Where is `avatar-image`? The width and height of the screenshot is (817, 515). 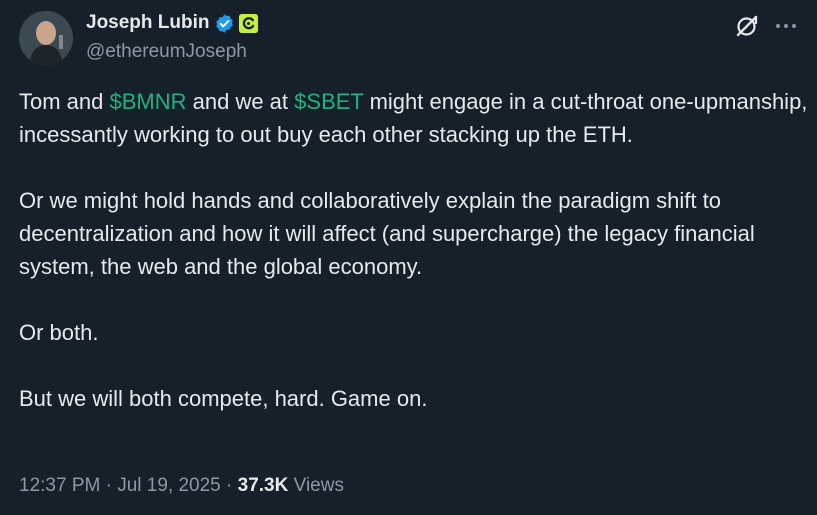 avatar-image is located at coordinates (46, 38).